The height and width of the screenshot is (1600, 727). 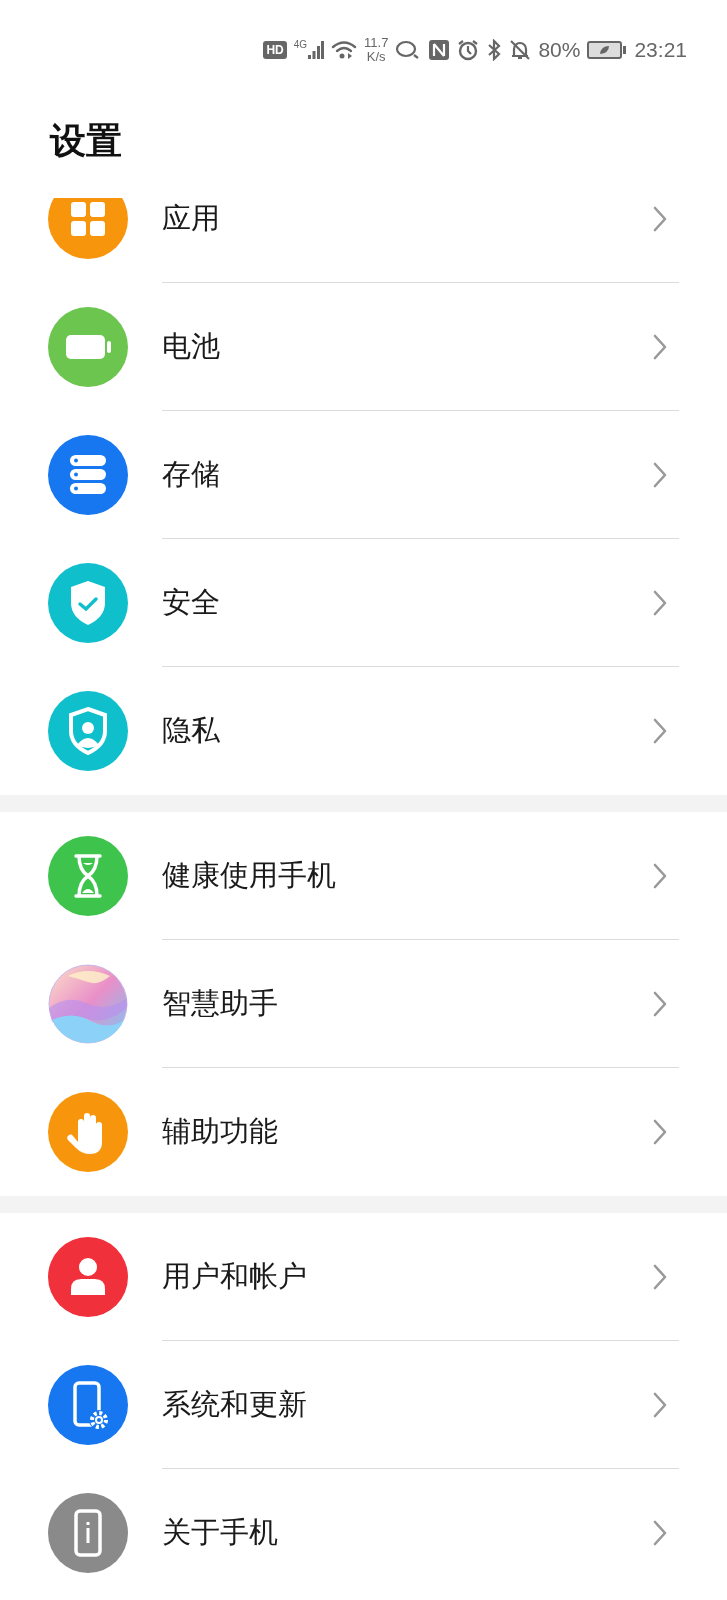 What do you see at coordinates (559, 50) in the screenshot?
I see `battery-percent: 80%` at bounding box center [559, 50].